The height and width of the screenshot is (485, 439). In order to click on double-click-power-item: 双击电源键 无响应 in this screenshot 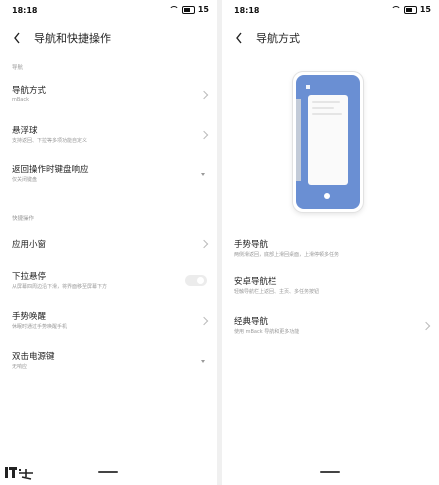, I will do `click(108, 363)`.